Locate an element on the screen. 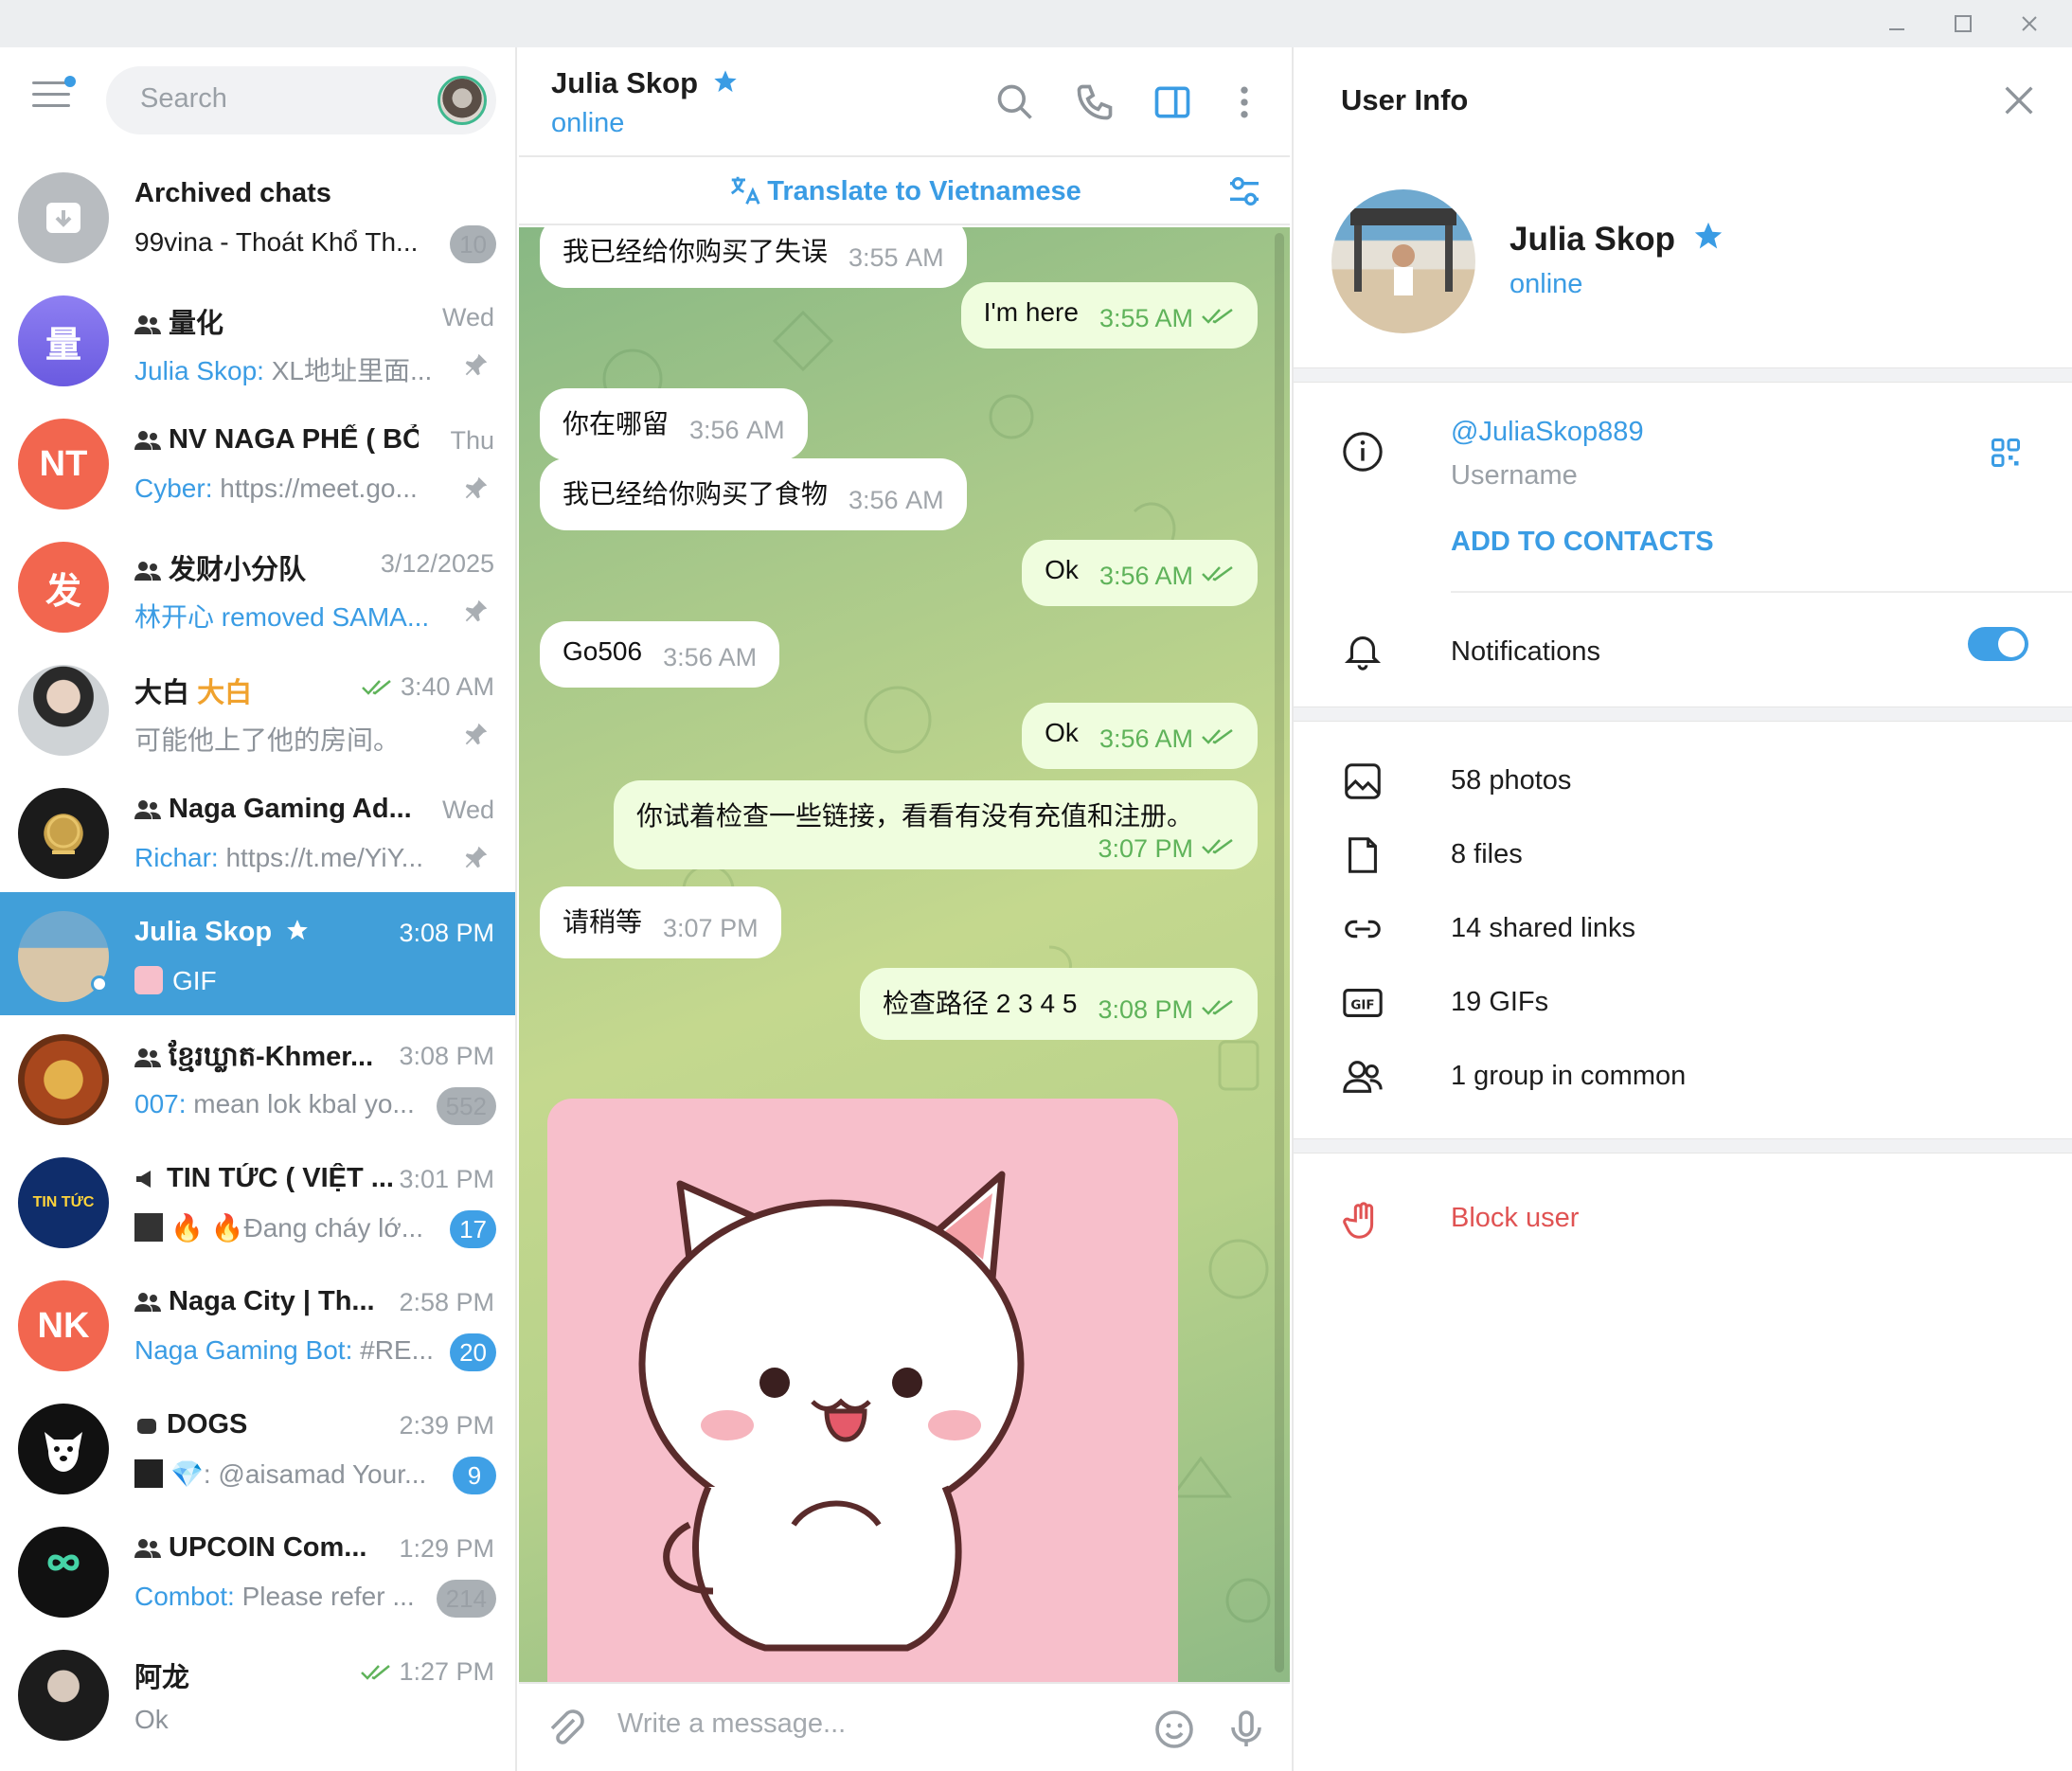 Image resolution: width=2072 pixels, height=1771 pixels. chat-item-active: Julia Skop 3:08 PM GIF is located at coordinates (257, 953).